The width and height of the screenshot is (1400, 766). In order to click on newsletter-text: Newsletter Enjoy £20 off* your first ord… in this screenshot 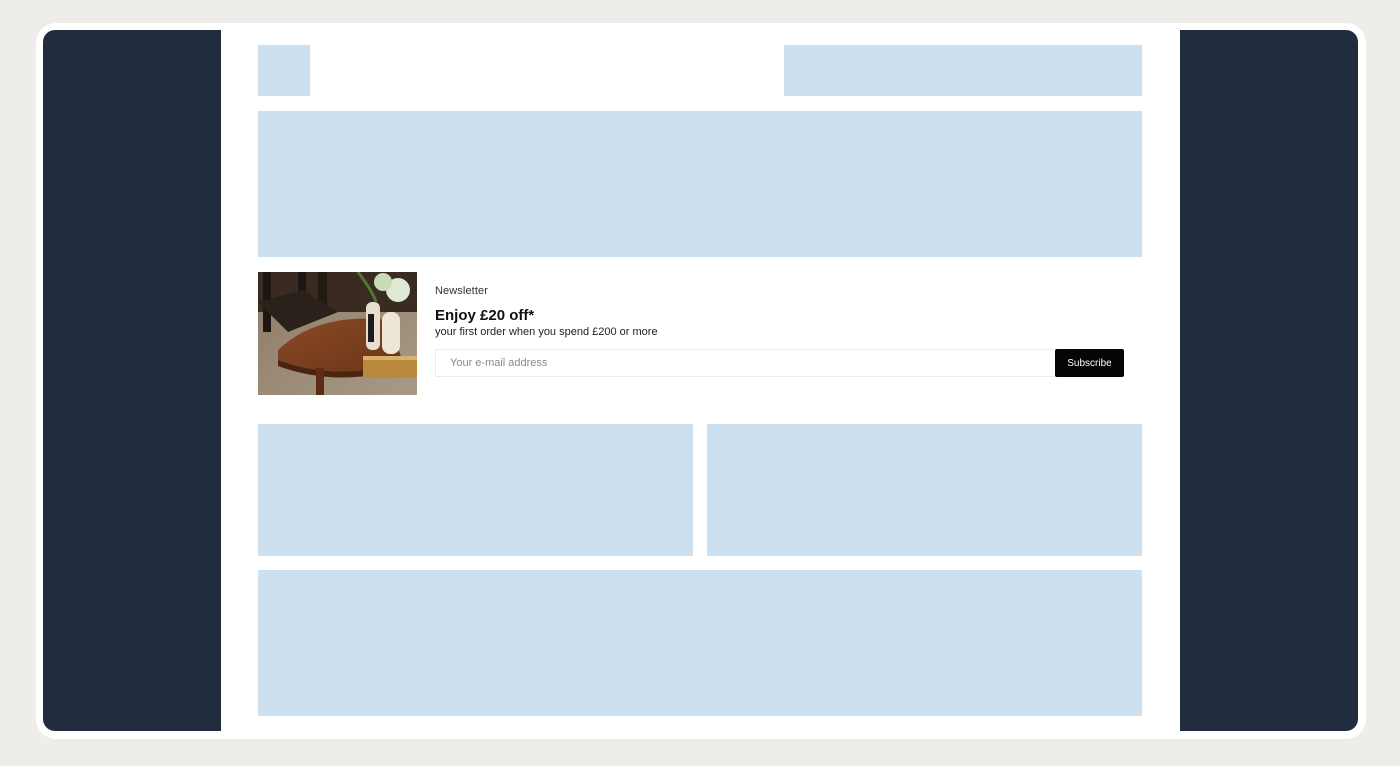, I will do `click(785, 311)`.